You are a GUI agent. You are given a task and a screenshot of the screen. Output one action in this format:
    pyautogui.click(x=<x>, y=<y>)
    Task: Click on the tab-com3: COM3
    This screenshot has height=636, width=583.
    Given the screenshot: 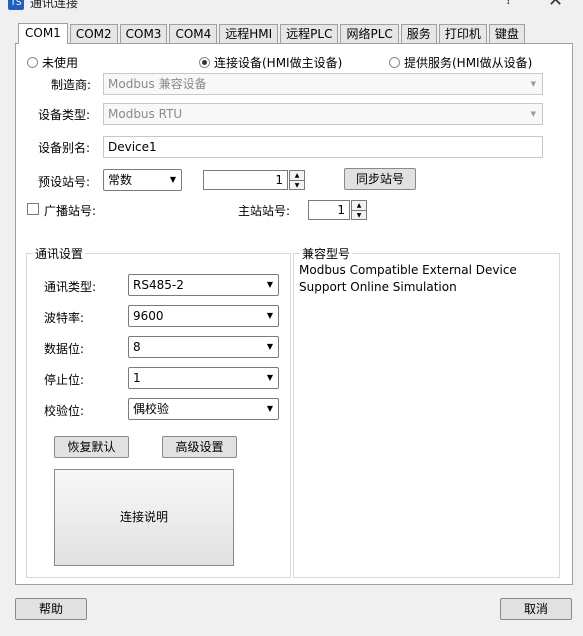 What is the action you would take?
    pyautogui.click(x=143, y=33)
    